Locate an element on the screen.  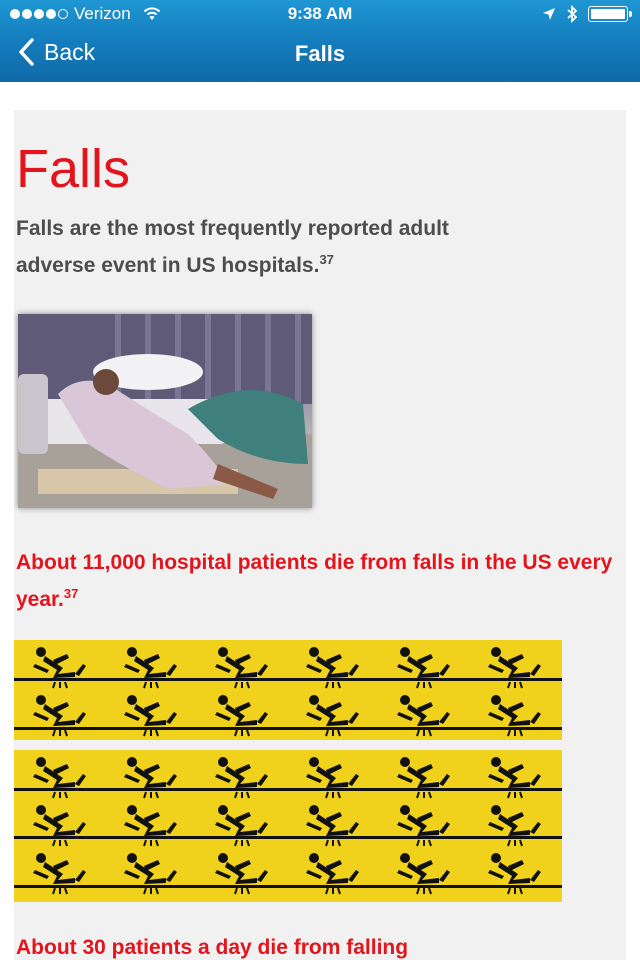
stat-reference: 37 is located at coordinates (71, 593).